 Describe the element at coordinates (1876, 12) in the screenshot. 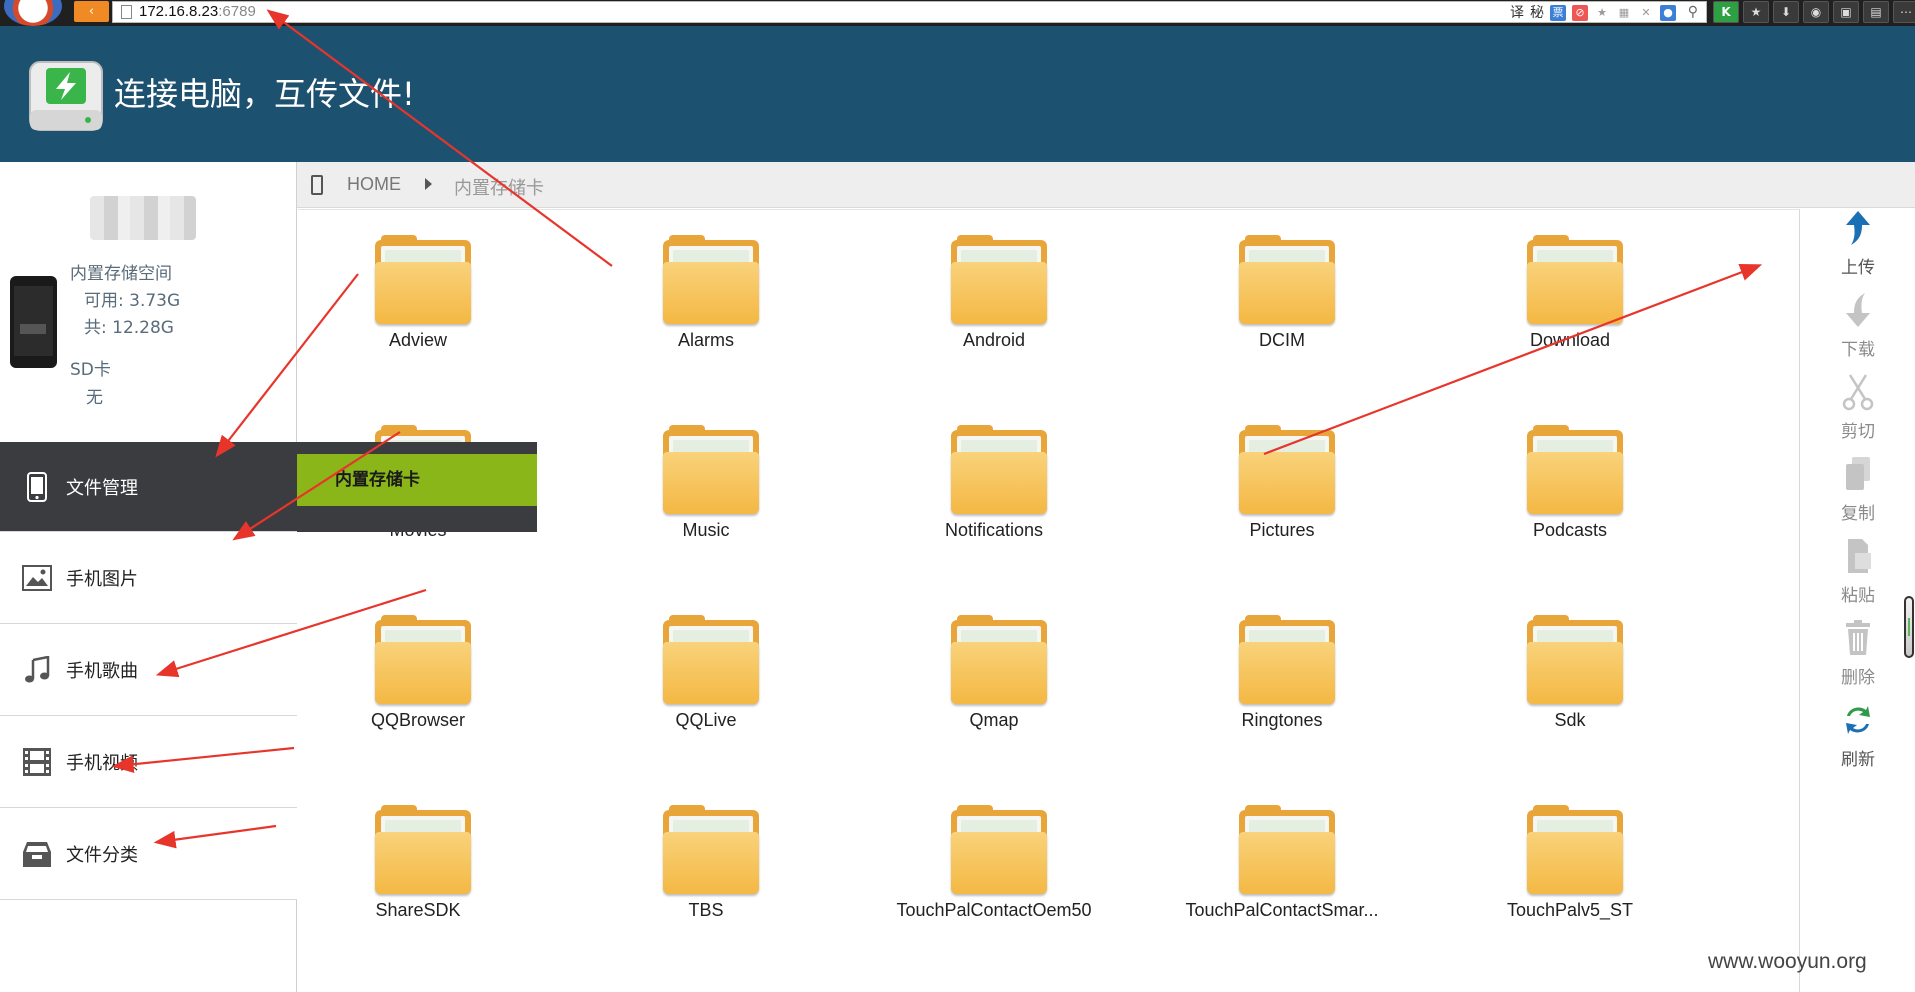

I see `print-icon: ▤` at that location.